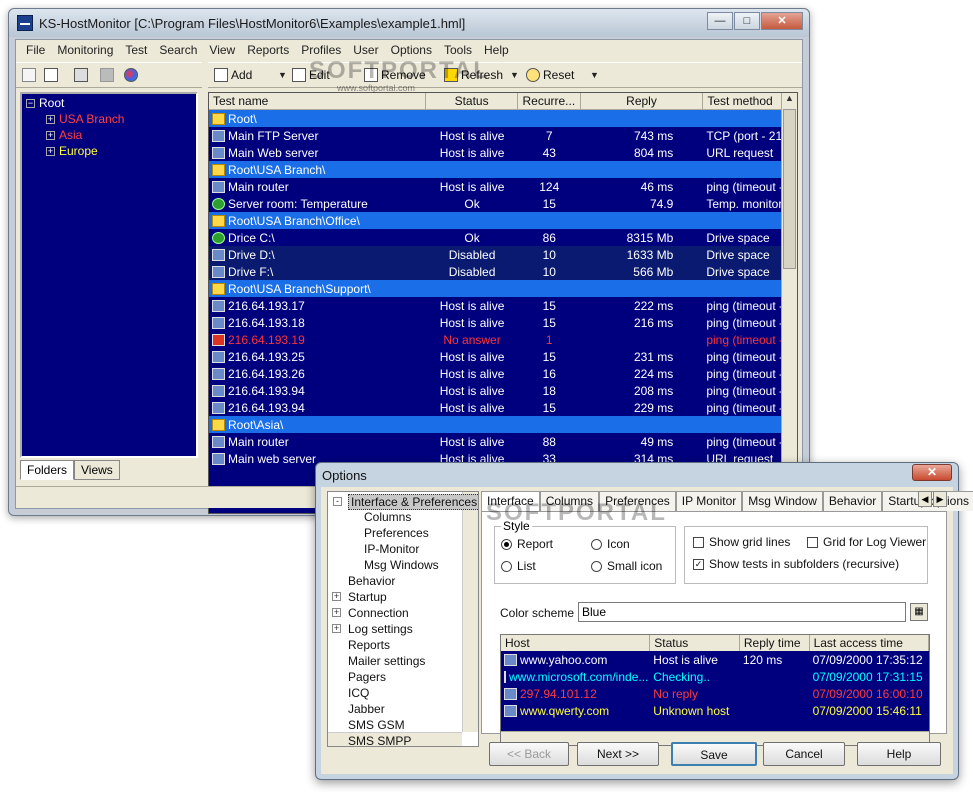  I want to click on reset-dropdown-arrow: ▼, so click(594, 75).